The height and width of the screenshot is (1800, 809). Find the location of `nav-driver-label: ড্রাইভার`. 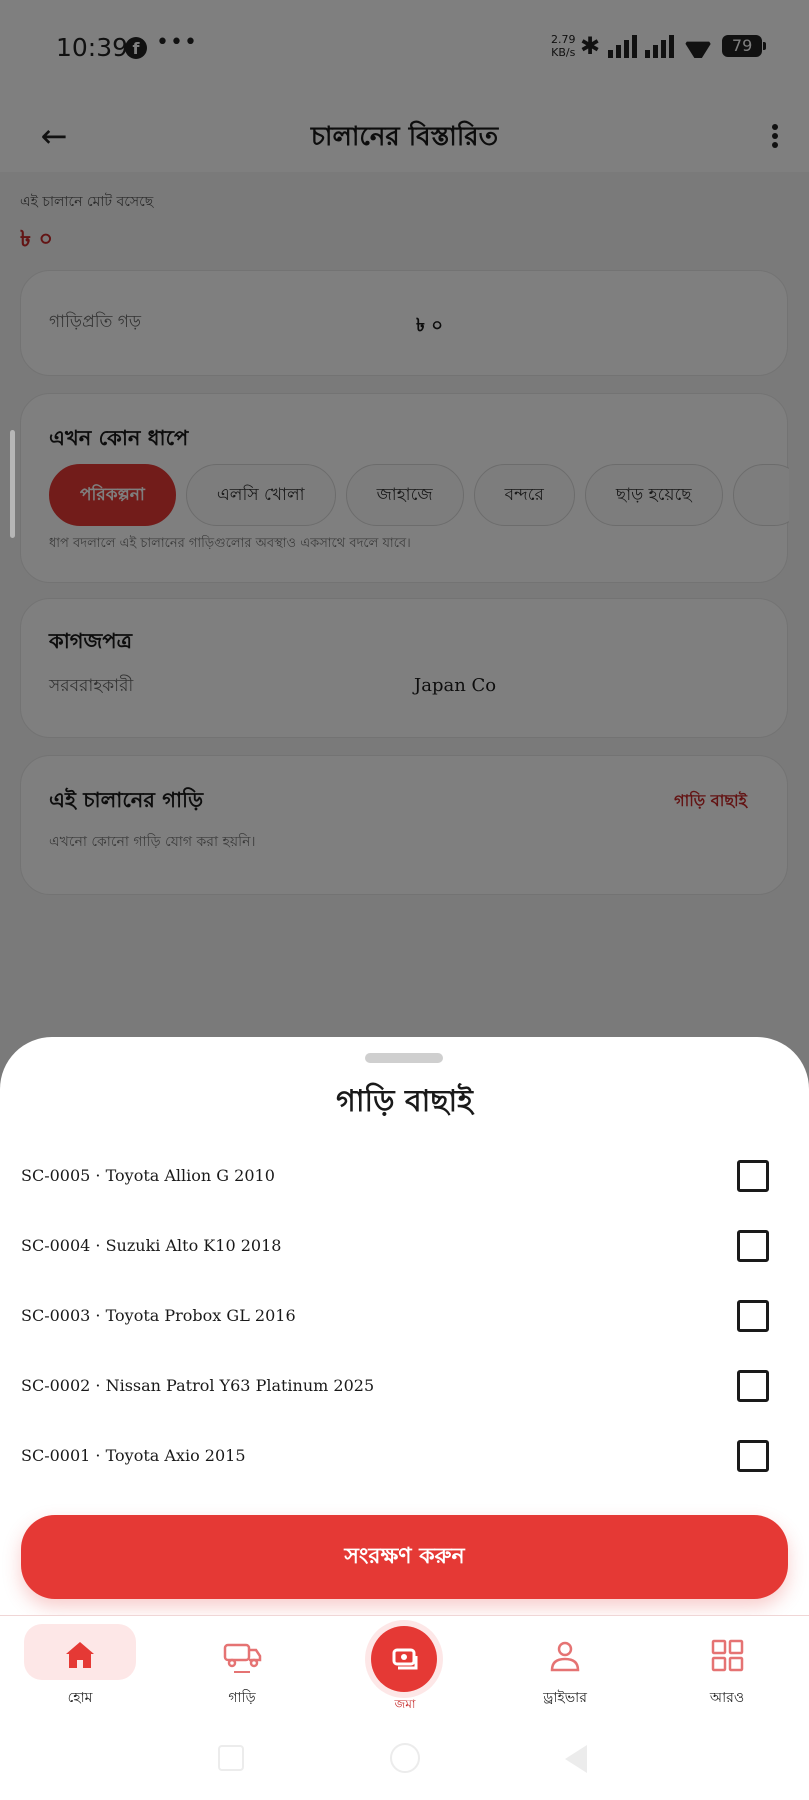

nav-driver-label: ড্রাইভার is located at coordinates (565, 1698).